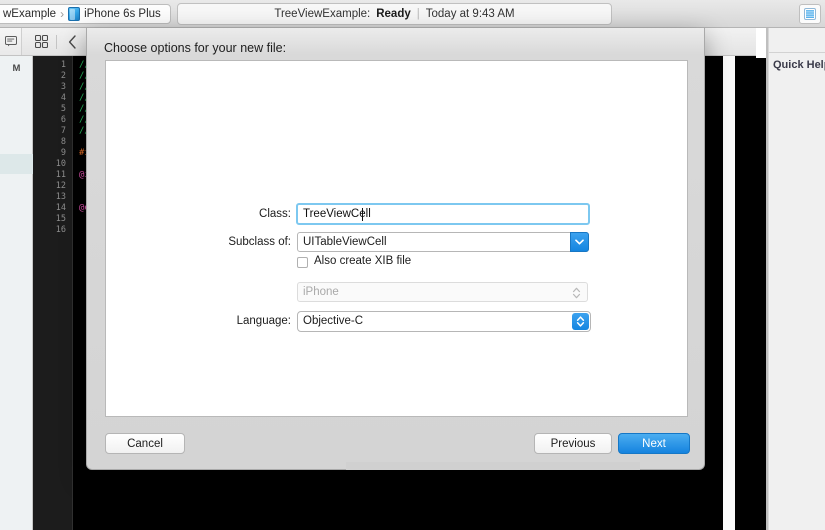 The width and height of the screenshot is (825, 530). What do you see at coordinates (493, 466) in the screenshot?
I see `window-bottom-fill` at bounding box center [493, 466].